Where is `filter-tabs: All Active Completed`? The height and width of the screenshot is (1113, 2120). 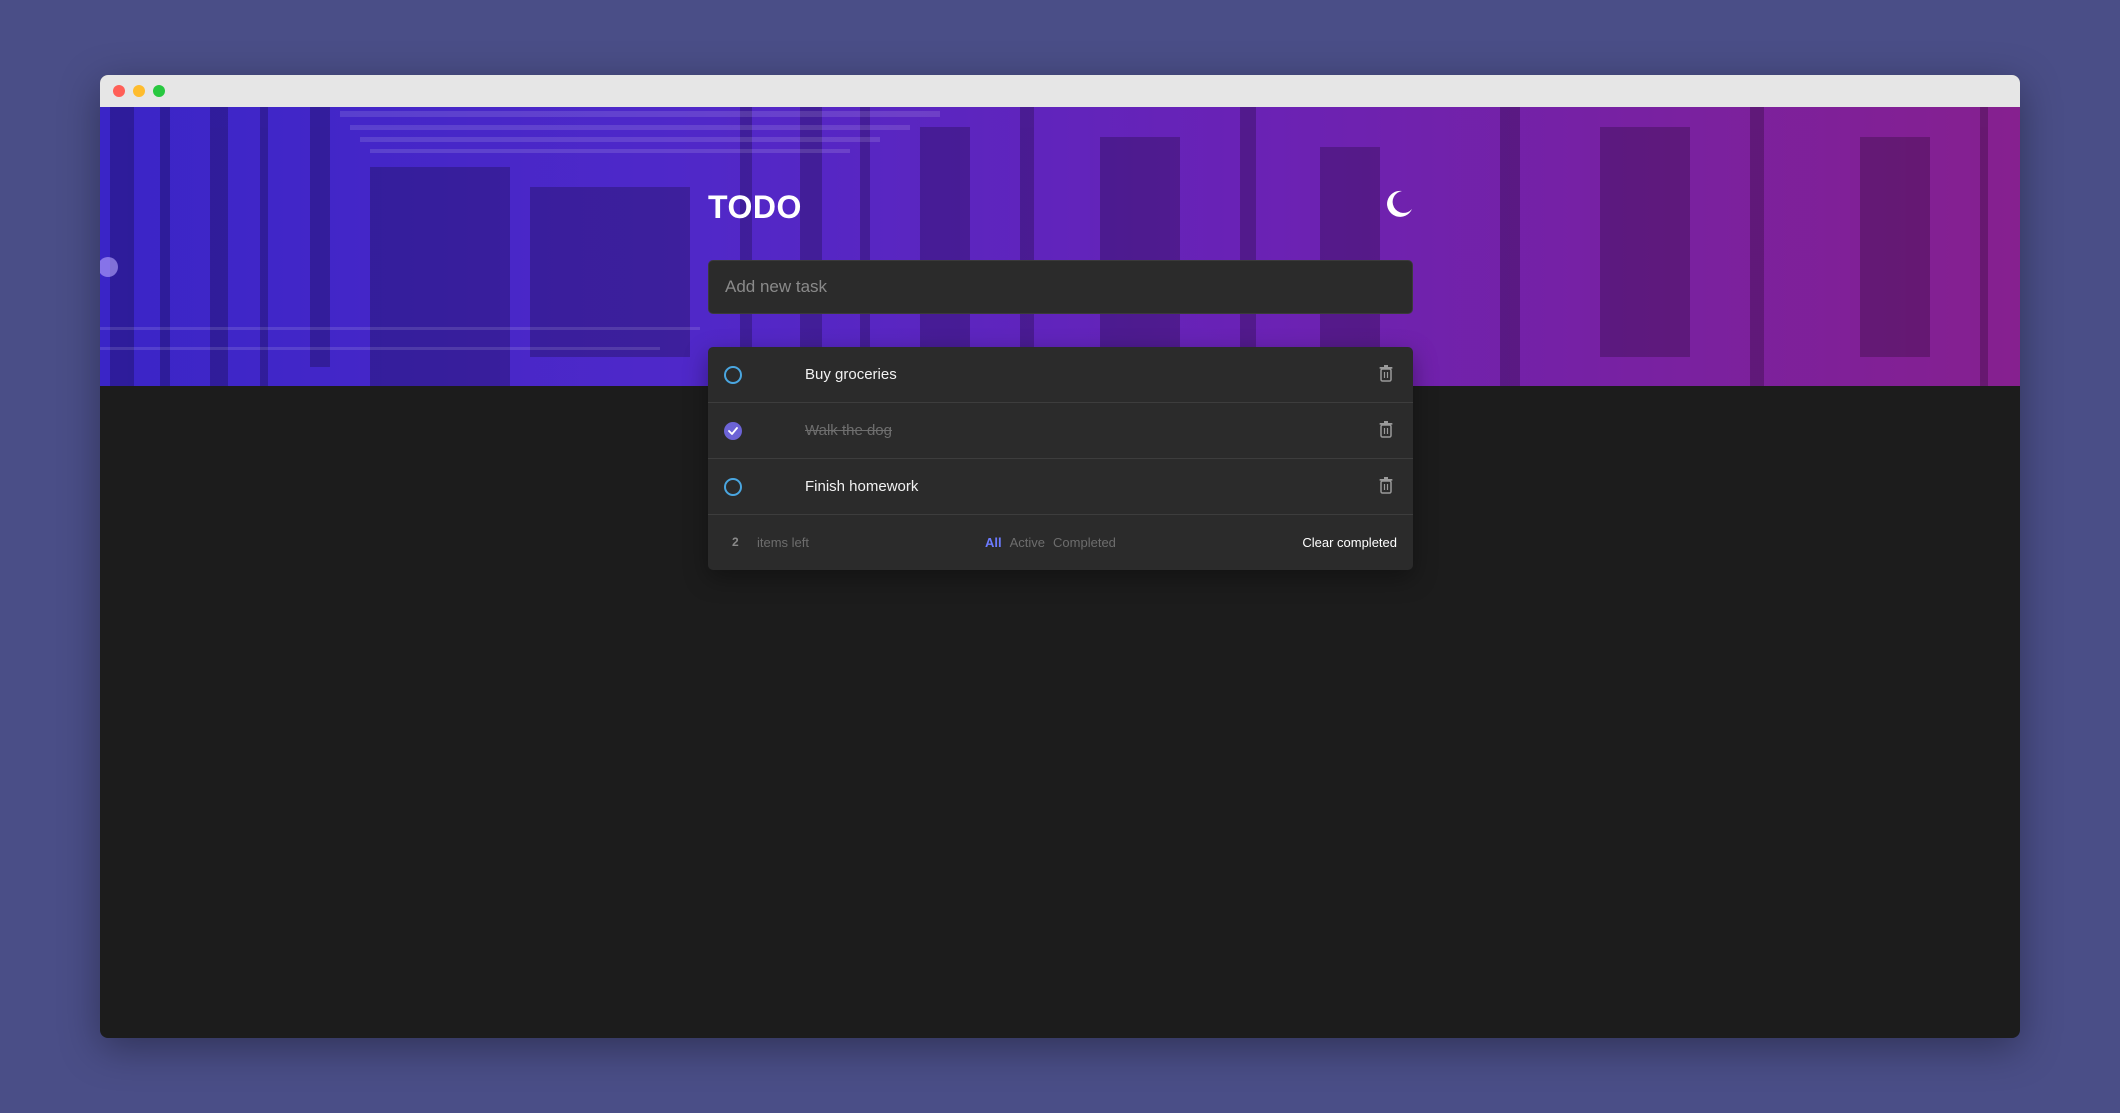
filter-tabs: All Active Completed is located at coordinates (1050, 542).